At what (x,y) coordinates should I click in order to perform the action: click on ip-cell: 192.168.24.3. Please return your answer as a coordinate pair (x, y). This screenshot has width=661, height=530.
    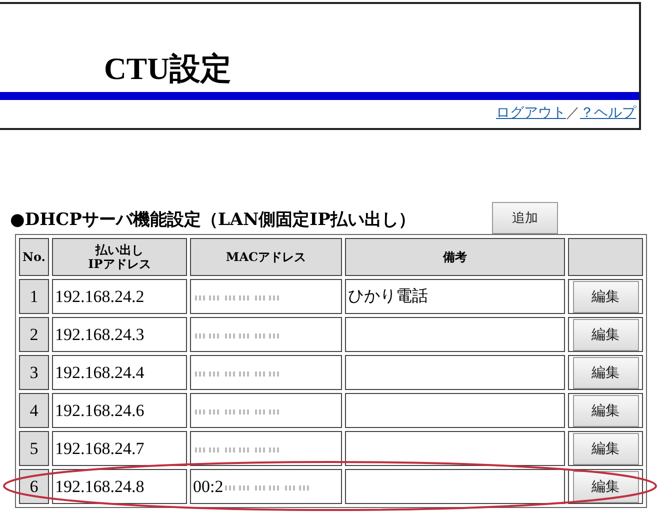
    Looking at the image, I should click on (119, 334).